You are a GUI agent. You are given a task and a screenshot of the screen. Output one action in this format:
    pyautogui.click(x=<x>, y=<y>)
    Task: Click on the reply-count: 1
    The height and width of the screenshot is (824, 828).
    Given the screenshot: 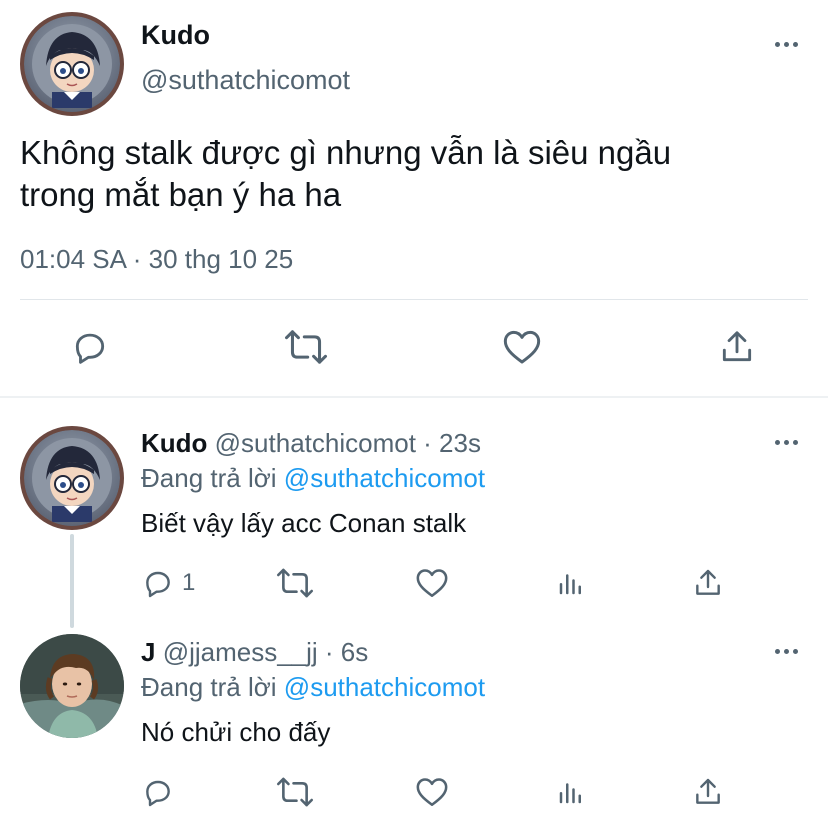 What is the action you would take?
    pyautogui.click(x=189, y=582)
    